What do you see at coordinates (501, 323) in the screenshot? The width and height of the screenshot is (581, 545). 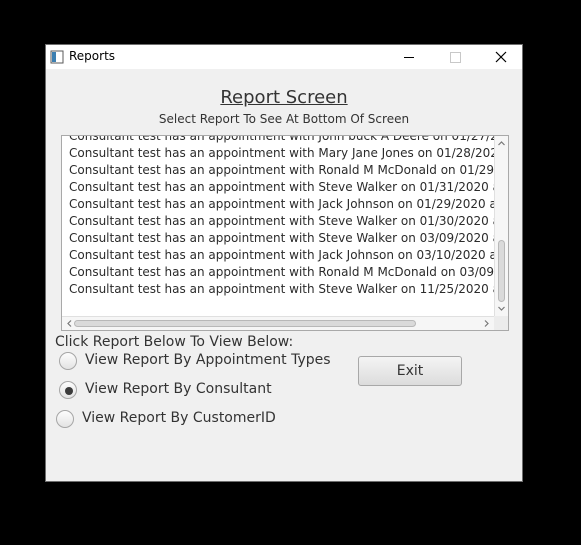 I see `scrollbar-corner` at bounding box center [501, 323].